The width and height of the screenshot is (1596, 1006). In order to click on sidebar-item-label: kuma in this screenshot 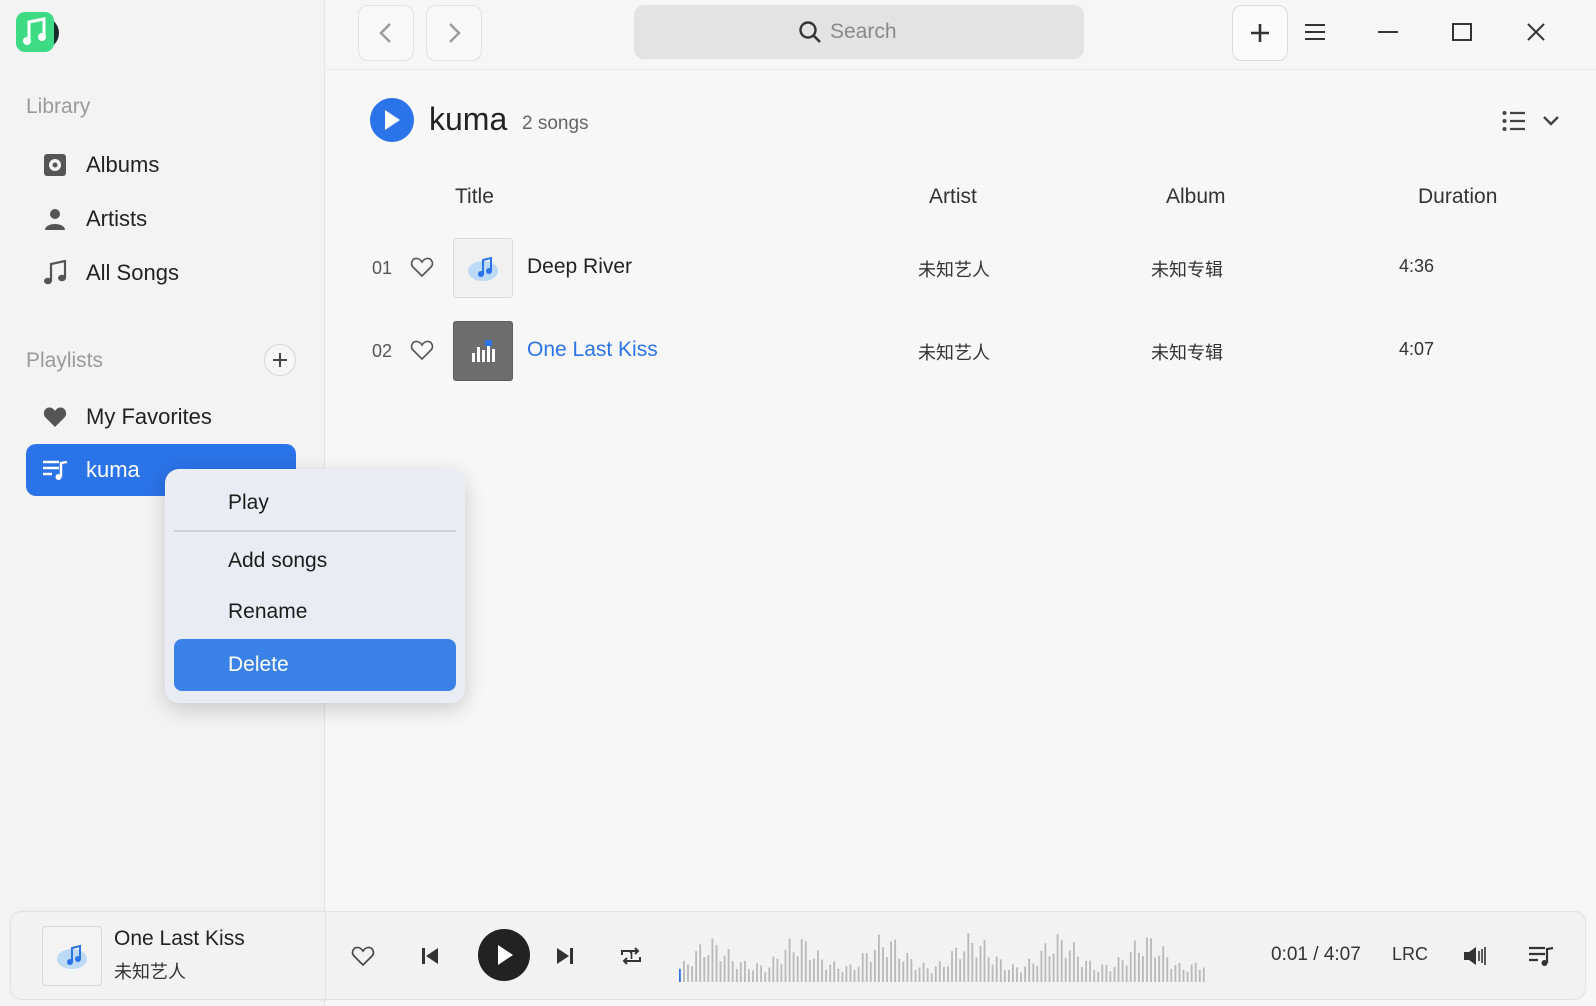, I will do `click(113, 469)`.